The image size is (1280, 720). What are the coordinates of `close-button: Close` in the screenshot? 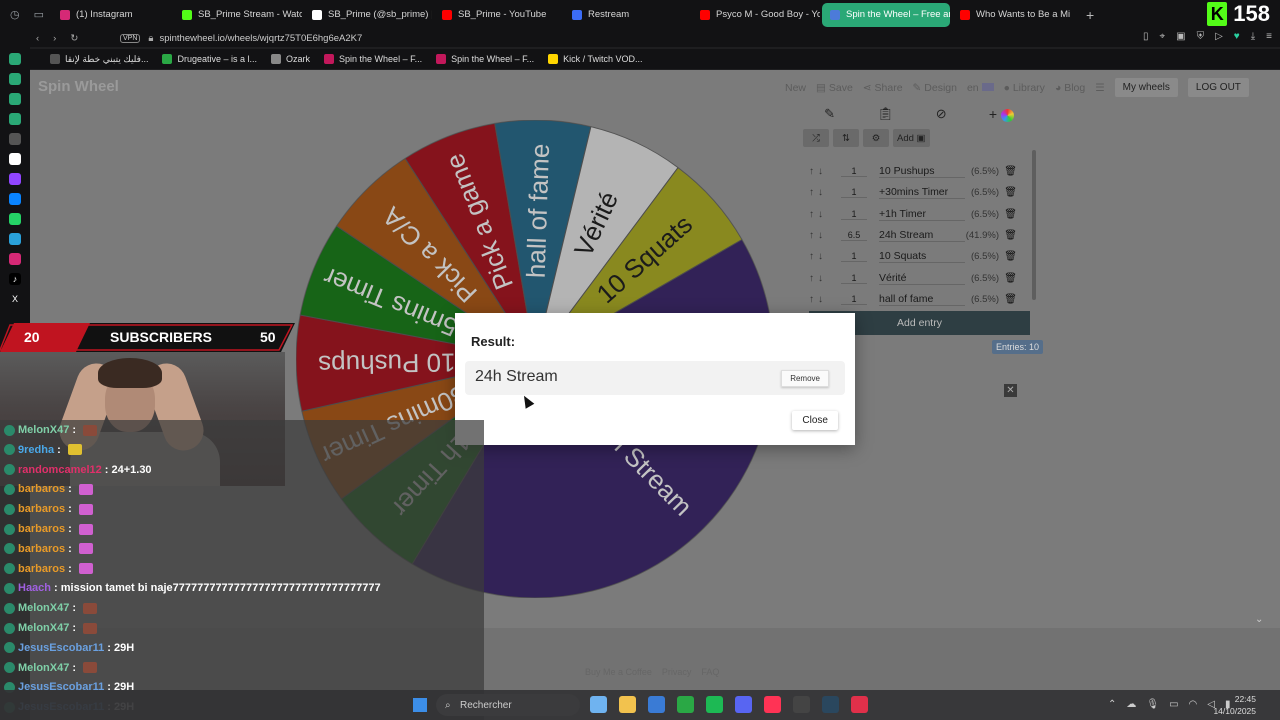 It's located at (815, 420).